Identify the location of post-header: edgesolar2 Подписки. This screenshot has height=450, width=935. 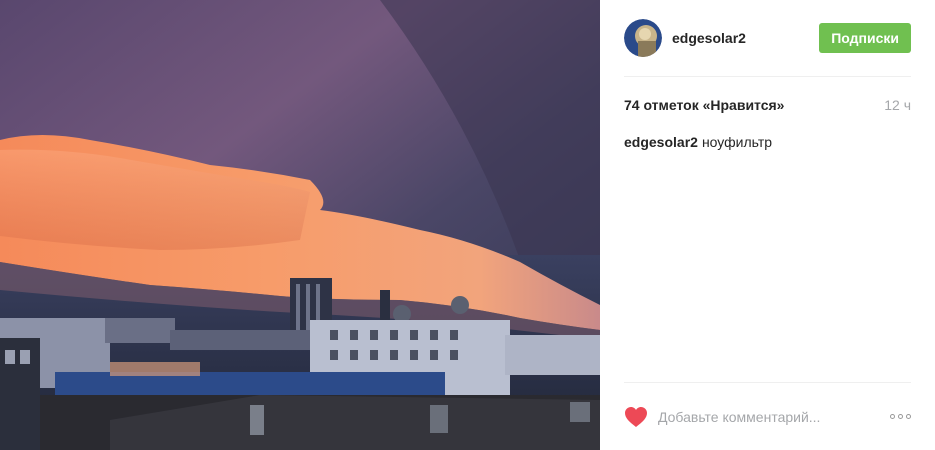
(767, 38).